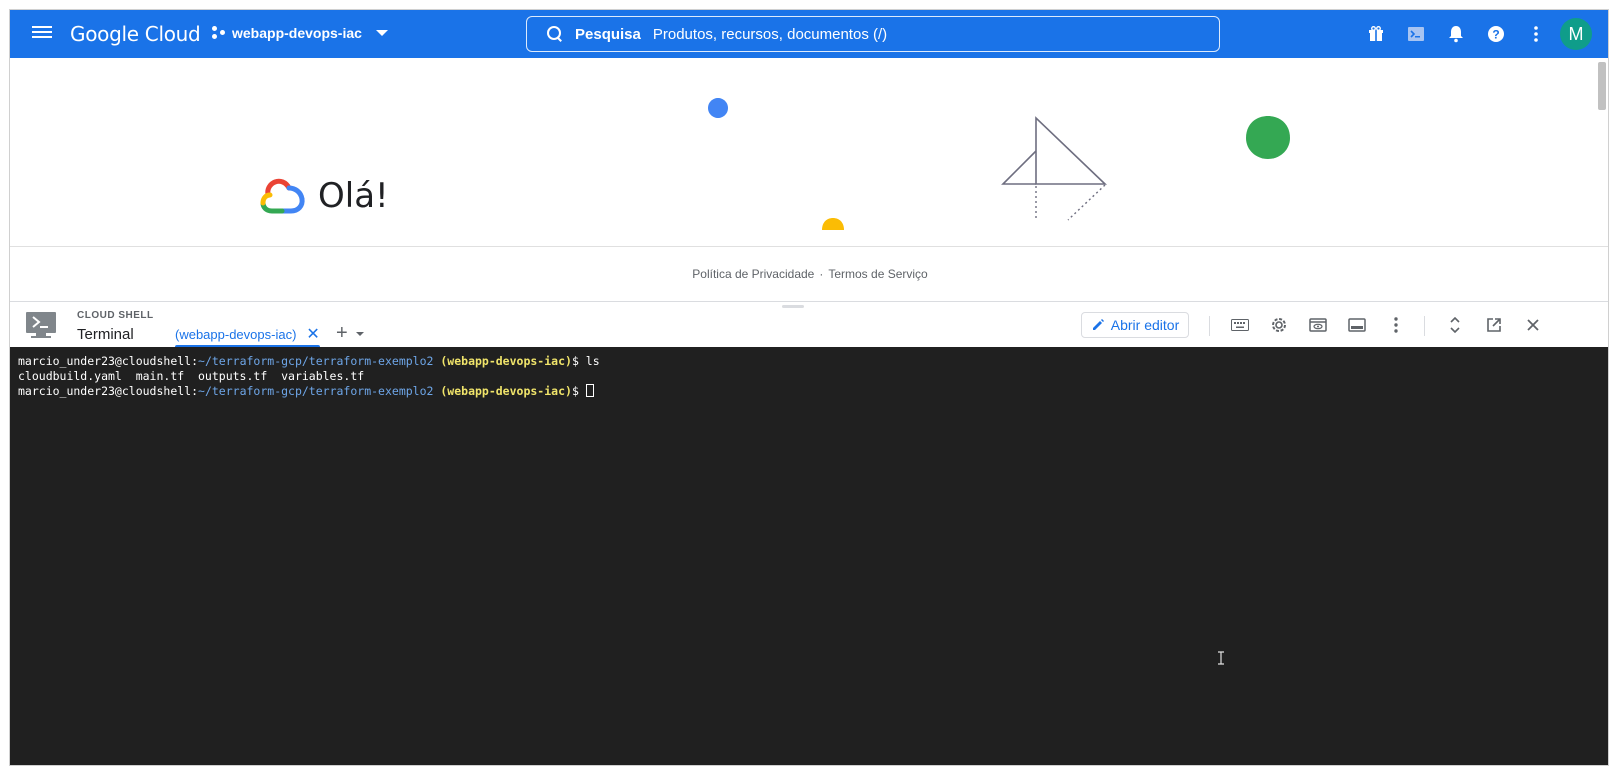 The image size is (1617, 774). I want to click on menu-icon, so click(42, 33).